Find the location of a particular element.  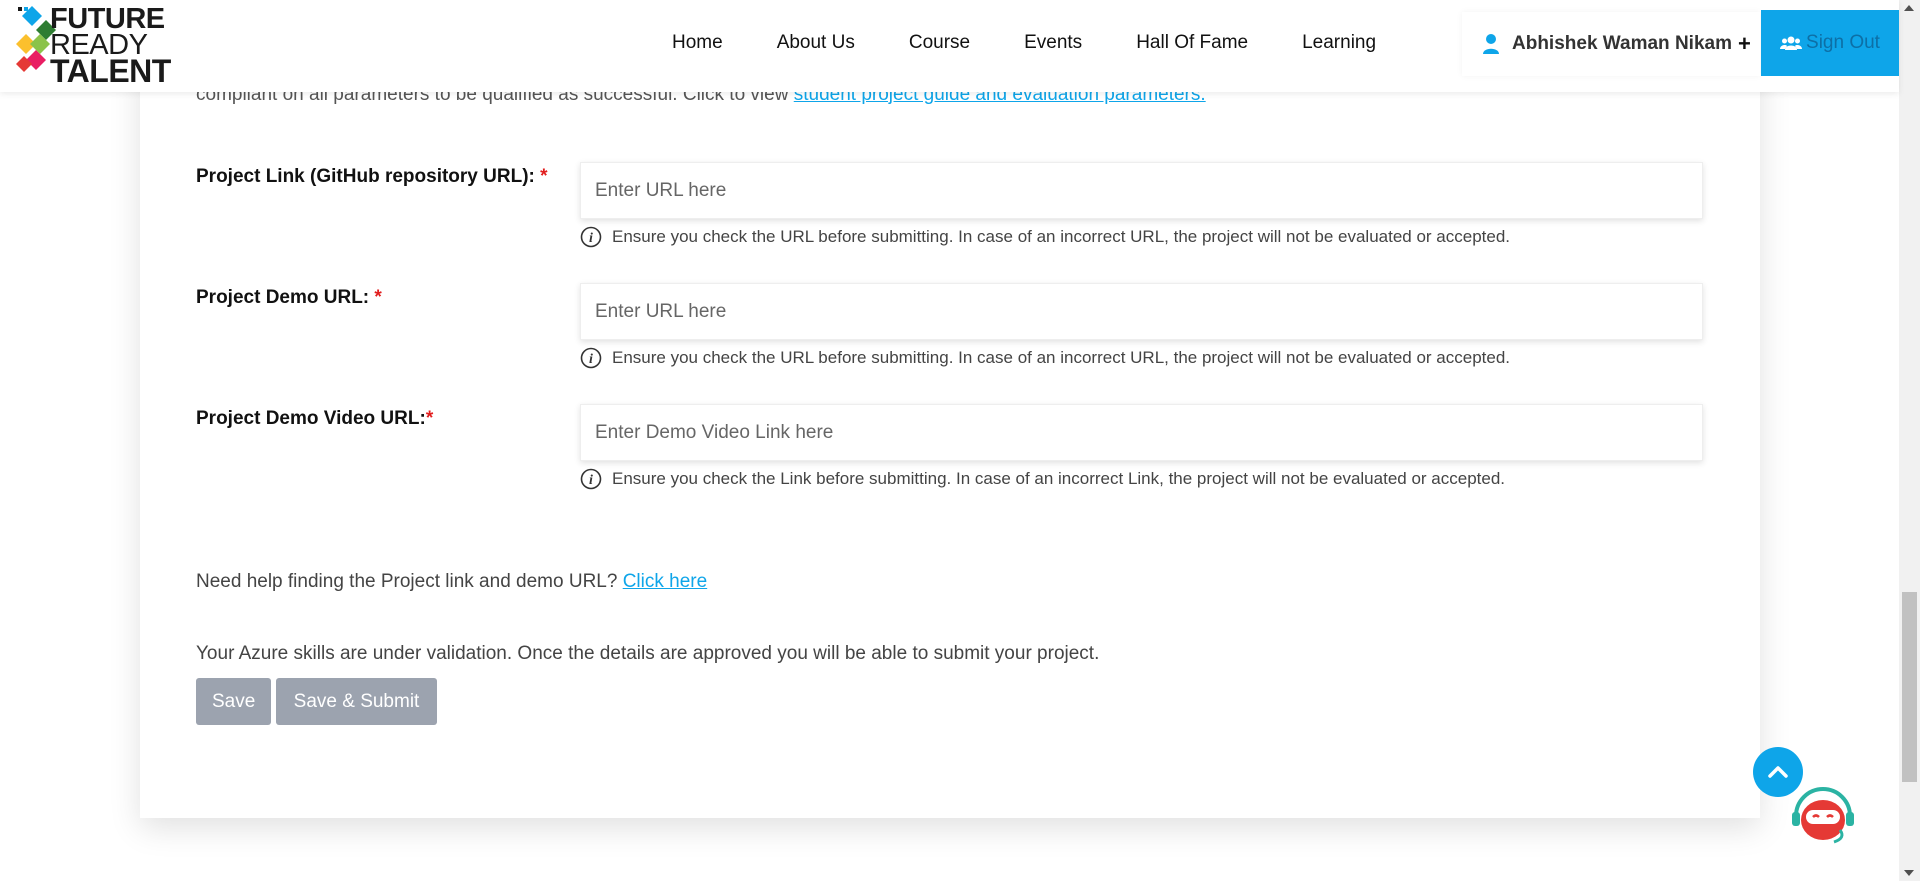

demo-url-label: Project Demo URL: * is located at coordinates (289, 298).